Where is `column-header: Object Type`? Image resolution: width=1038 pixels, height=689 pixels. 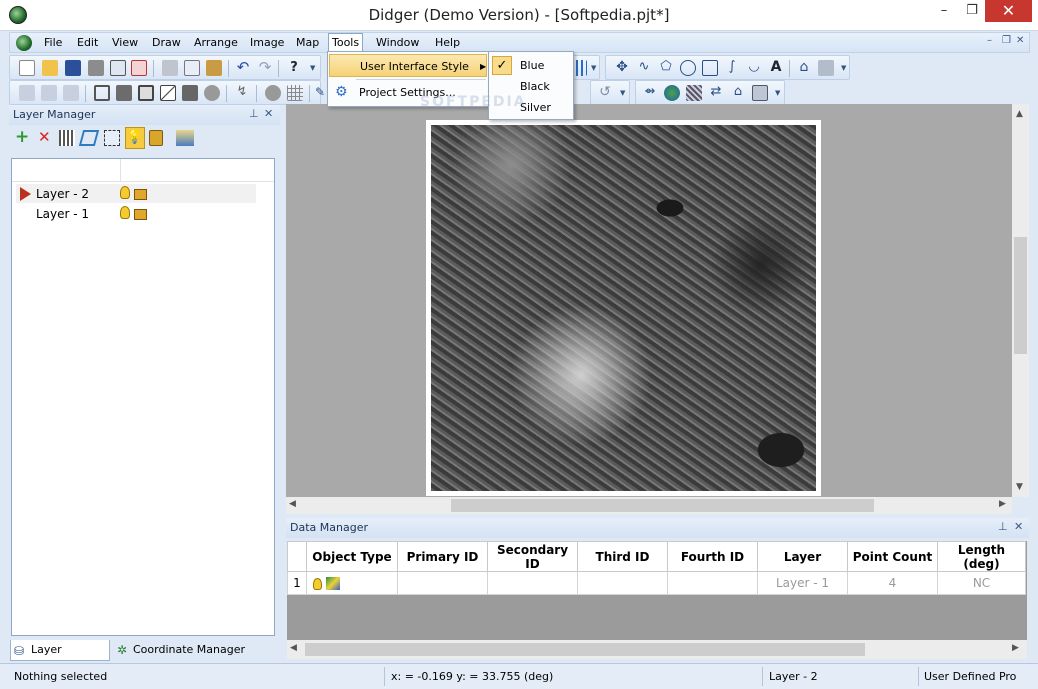
column-header: Object Type is located at coordinates (352, 556).